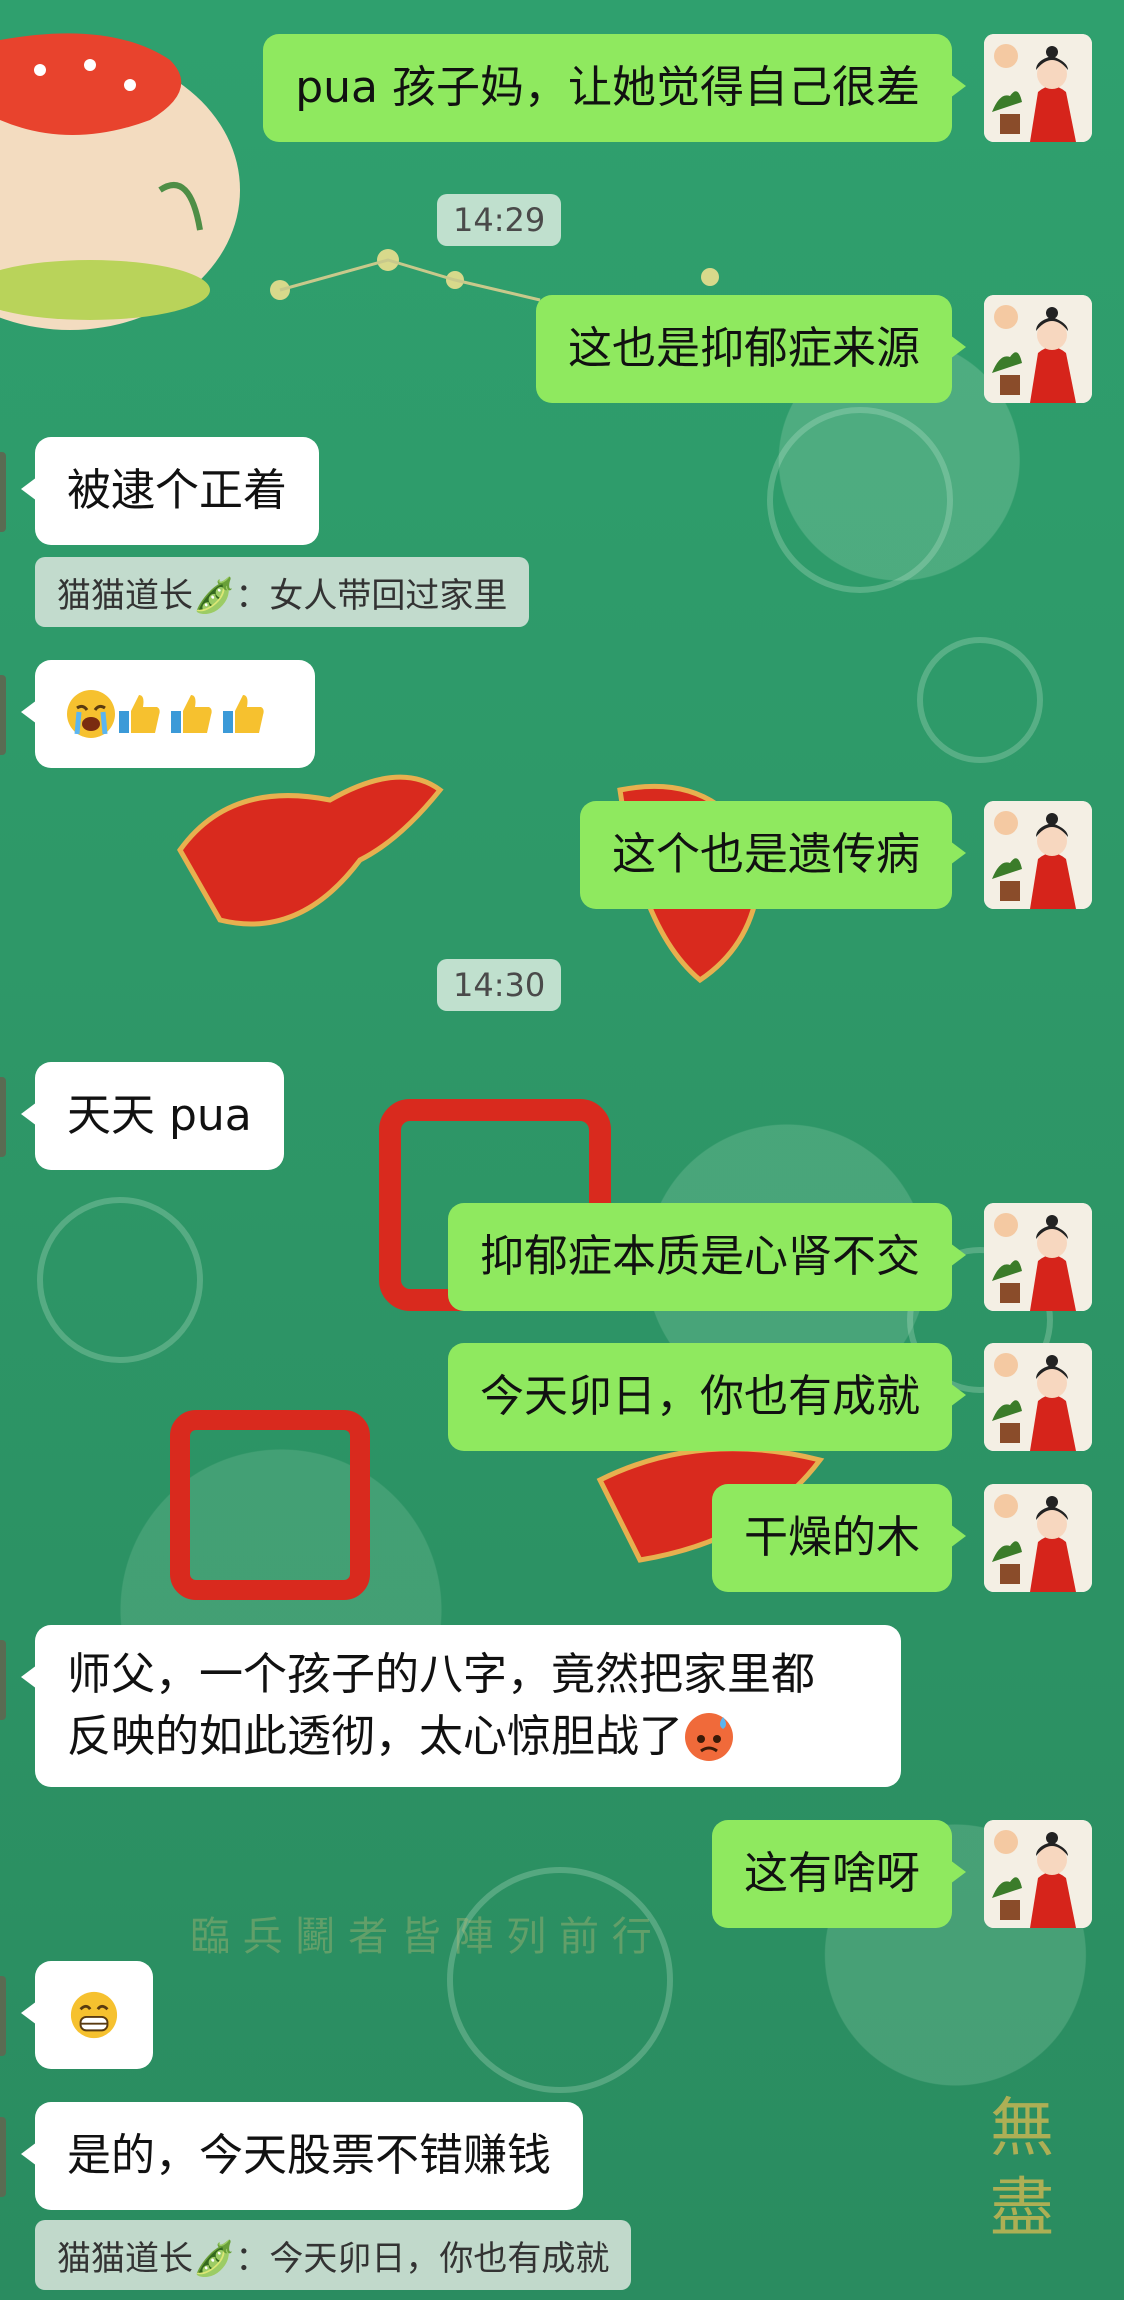  I want to click on quote-text: 猫猫道长🫛：女人带回过家里, so click(282, 595).